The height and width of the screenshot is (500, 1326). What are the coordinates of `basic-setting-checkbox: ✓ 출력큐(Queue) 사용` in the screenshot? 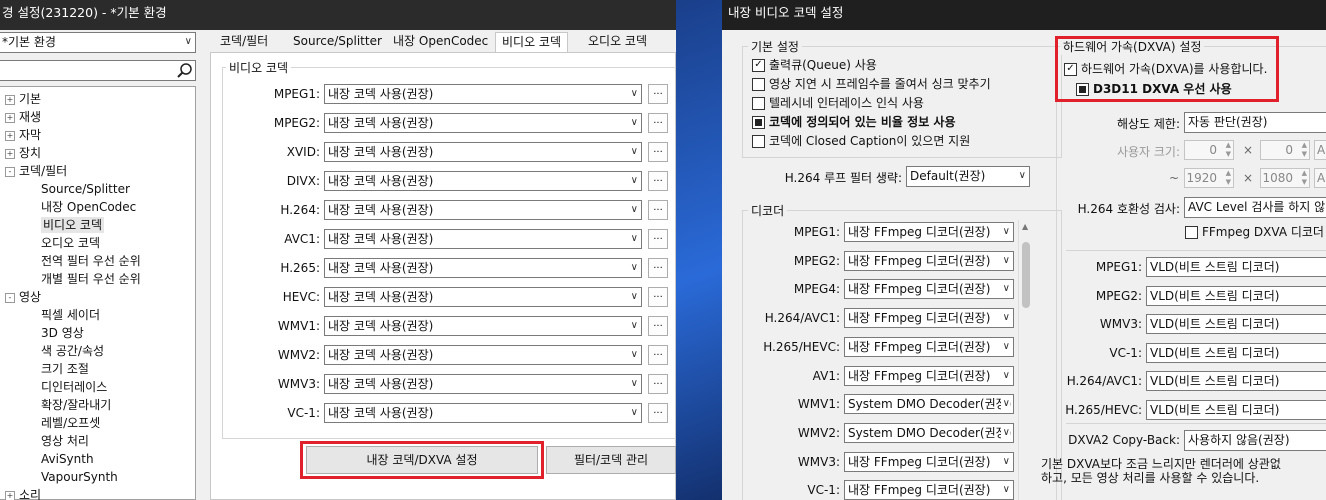 It's located at (814, 65).